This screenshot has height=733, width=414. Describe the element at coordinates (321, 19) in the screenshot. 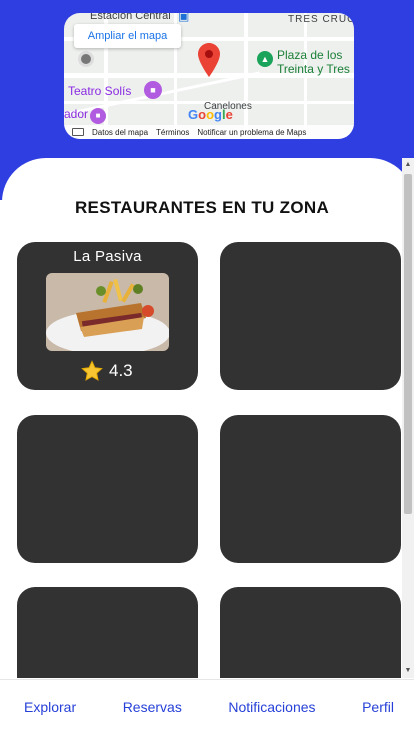

I see `map-label-tres-cruces: TRES CRUC` at that location.